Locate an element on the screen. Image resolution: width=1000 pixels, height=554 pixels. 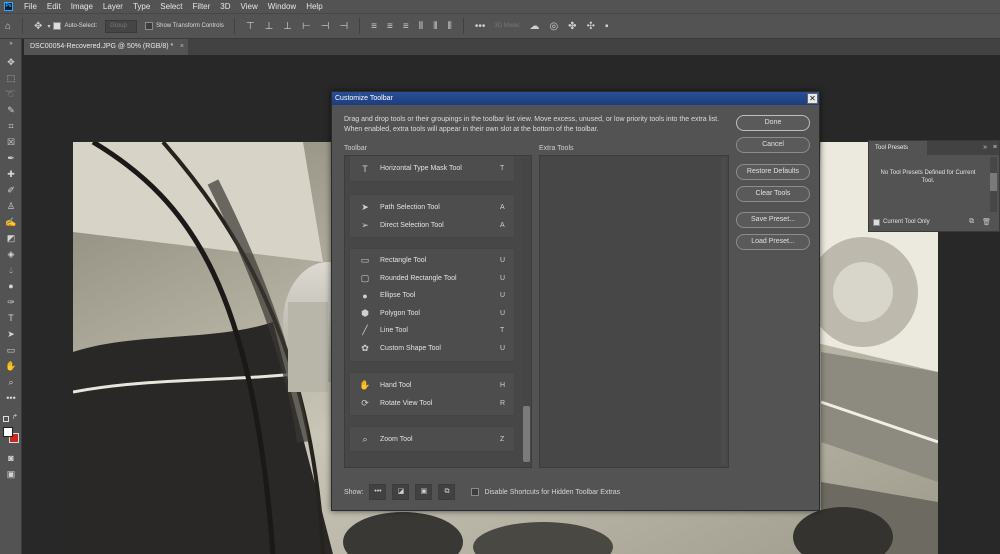
menu-filter: Filter is located at coordinates (202, 6).